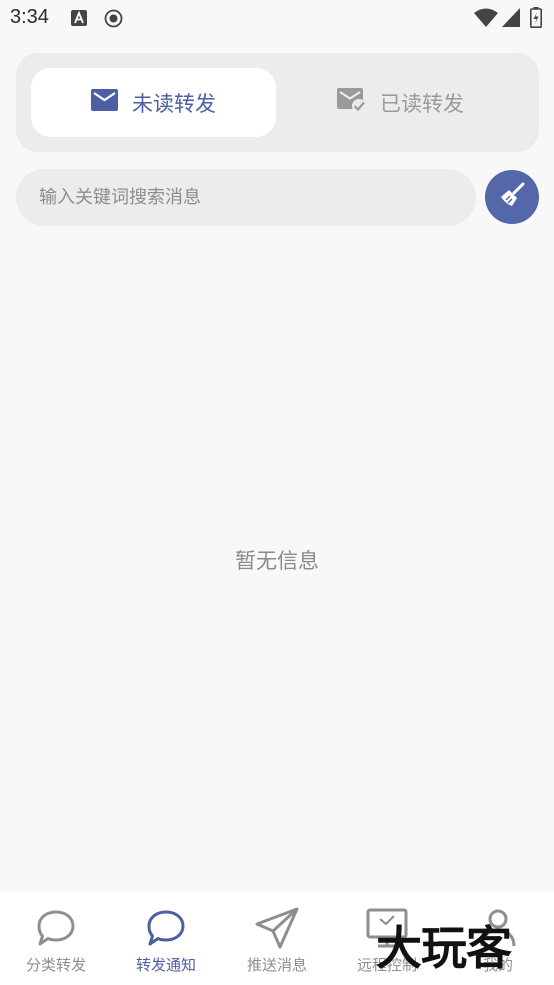 The image size is (554, 985). I want to click on search-box, so click(246, 197).